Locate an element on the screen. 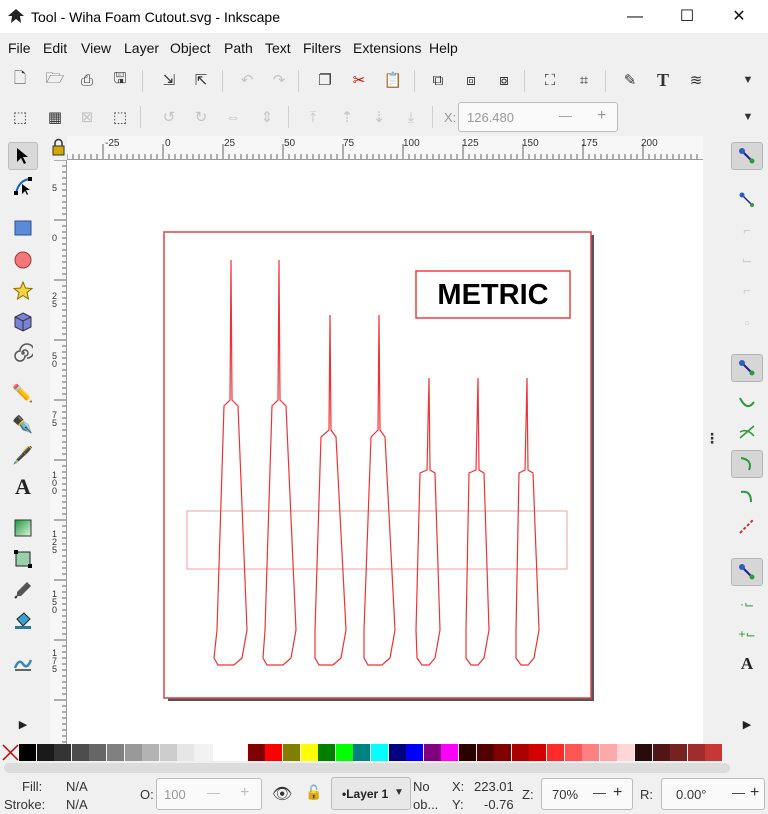  paste-icon: 📋 is located at coordinates (393, 80).